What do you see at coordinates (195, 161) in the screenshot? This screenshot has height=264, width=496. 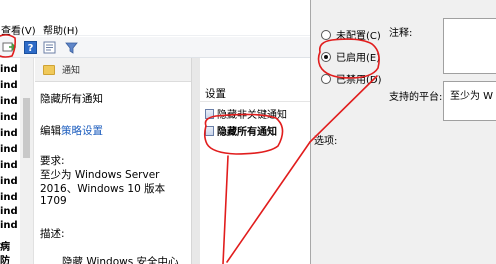 I see `pane-splitter` at bounding box center [195, 161].